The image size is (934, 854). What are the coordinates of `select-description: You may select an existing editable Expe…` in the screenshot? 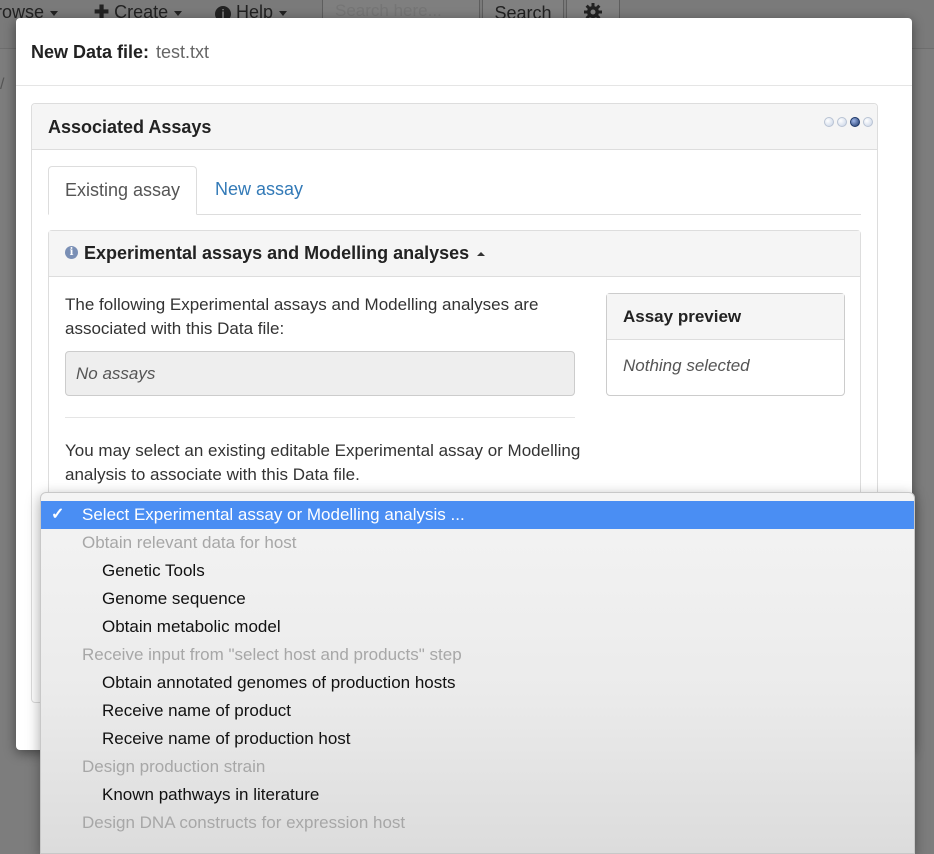 It's located at (323, 462).